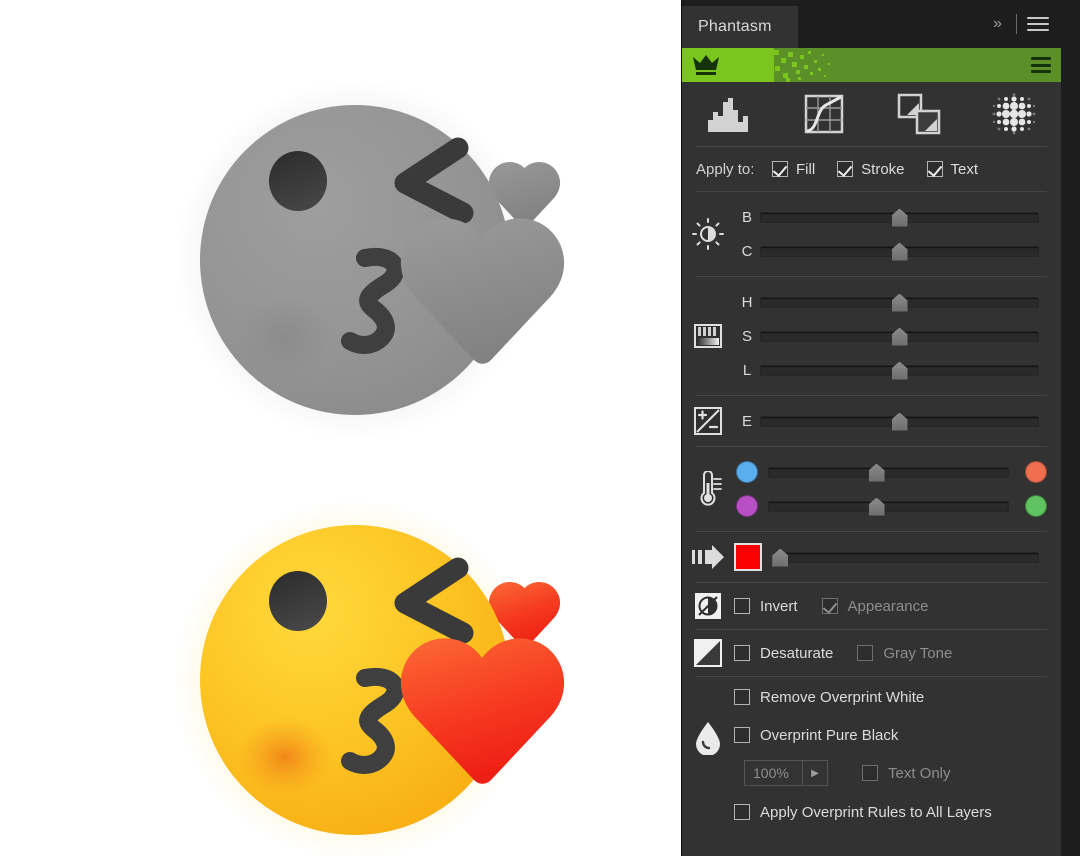  Describe the element at coordinates (747, 370) in the screenshot. I see `lightness-label: L` at that location.